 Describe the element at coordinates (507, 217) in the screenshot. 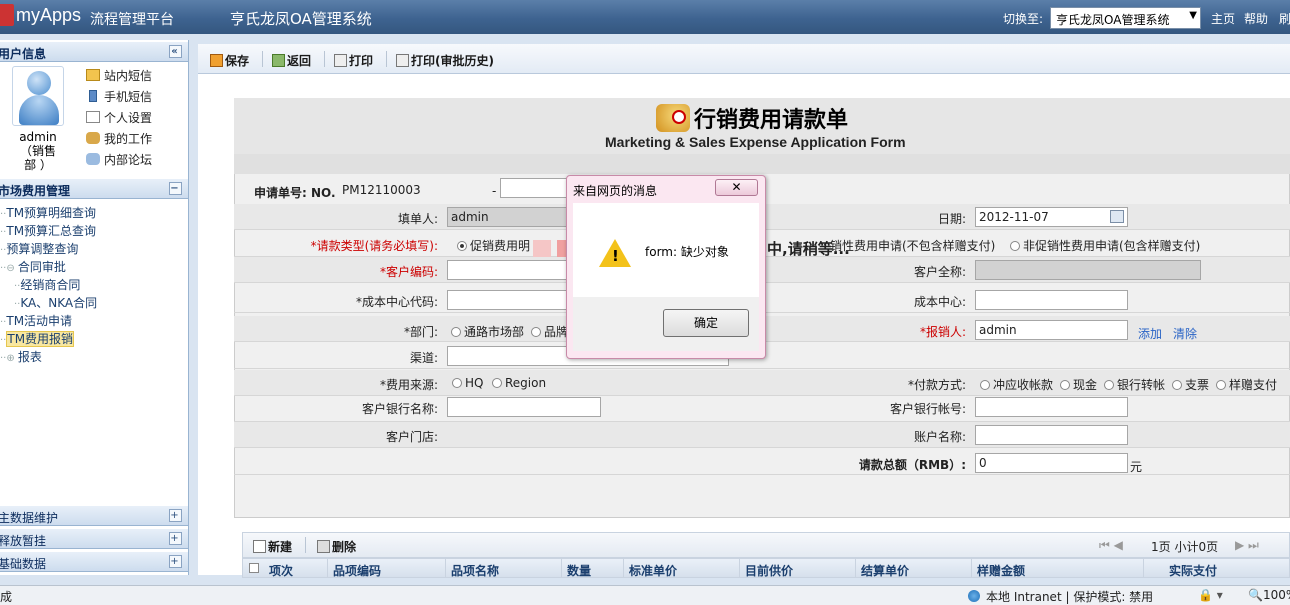

I see `filler-input: admin` at that location.